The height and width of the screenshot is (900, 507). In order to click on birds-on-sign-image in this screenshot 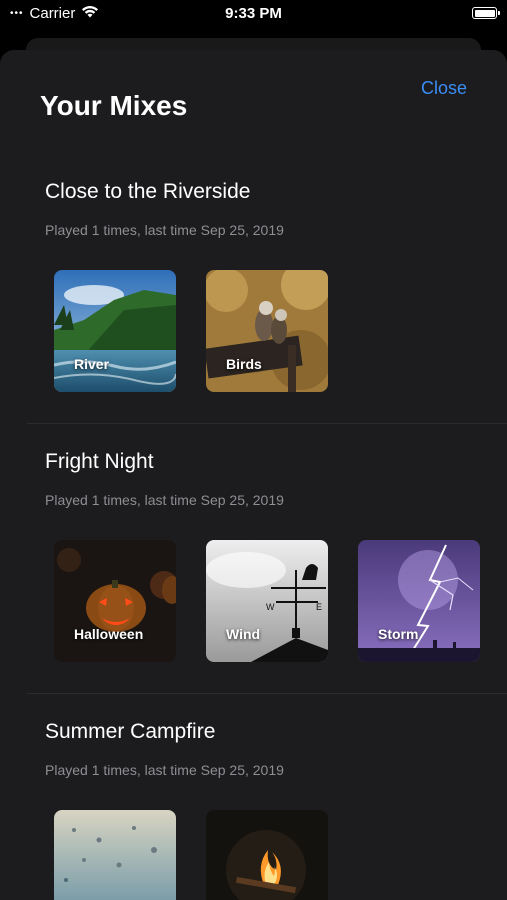, I will do `click(267, 331)`.